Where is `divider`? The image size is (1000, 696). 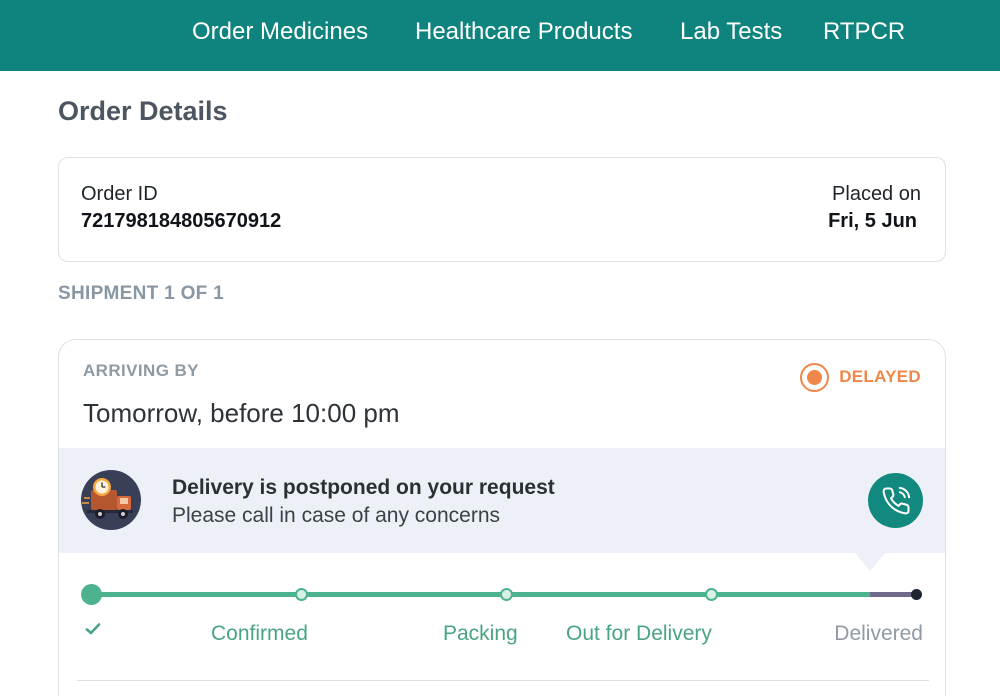 divider is located at coordinates (503, 680).